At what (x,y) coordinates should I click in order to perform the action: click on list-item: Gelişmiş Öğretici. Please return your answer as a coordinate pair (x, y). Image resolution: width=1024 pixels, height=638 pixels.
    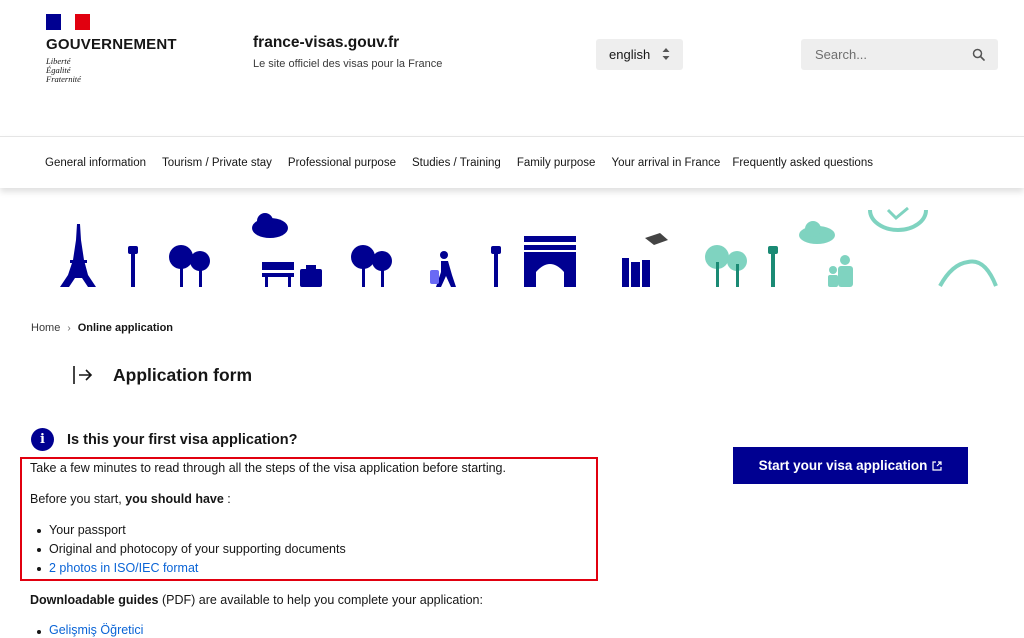
    Looking at the image, I should click on (89, 630).